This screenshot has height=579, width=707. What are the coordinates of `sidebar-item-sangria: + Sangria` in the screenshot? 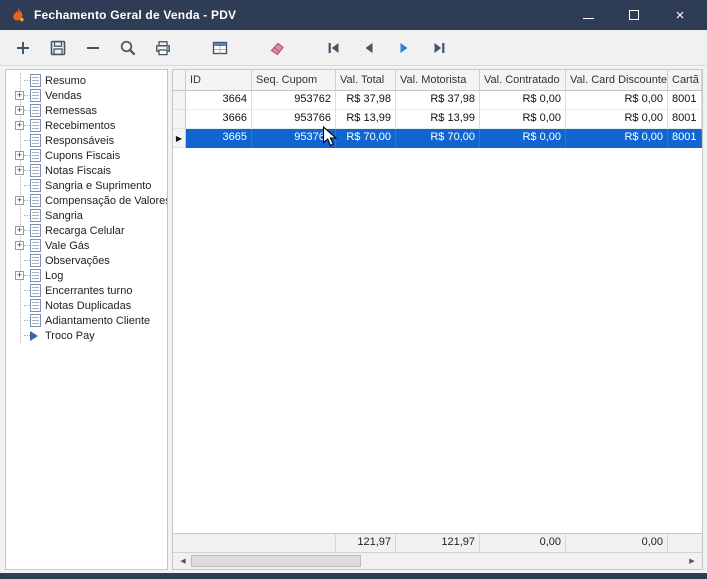 It's located at (90, 215).